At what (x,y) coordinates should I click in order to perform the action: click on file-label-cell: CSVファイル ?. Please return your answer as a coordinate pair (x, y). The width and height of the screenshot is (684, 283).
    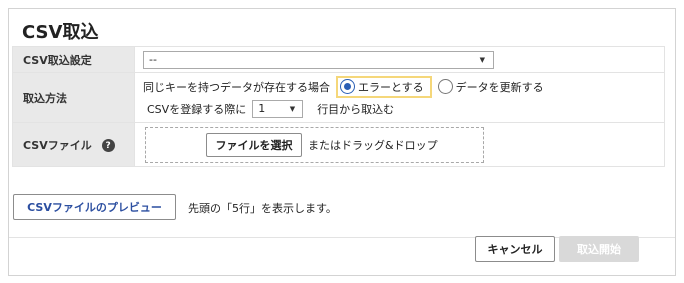
    Looking at the image, I should click on (73, 144).